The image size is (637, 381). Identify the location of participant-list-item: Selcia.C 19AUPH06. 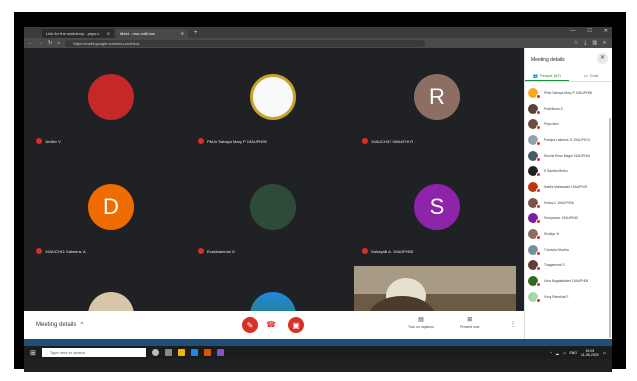
(569, 203).